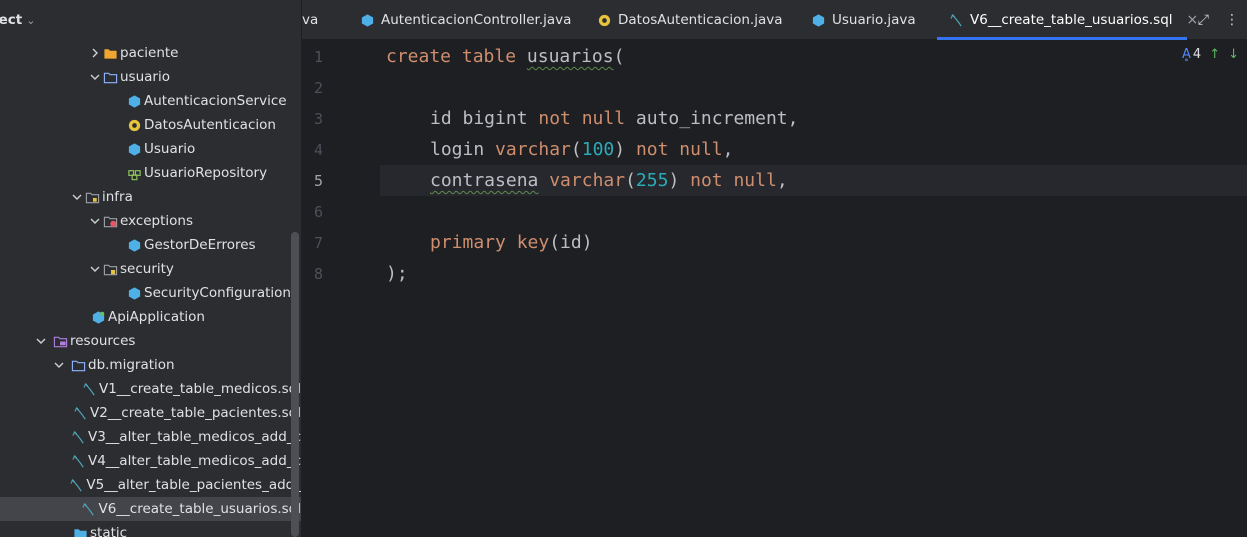 The image size is (1247, 537). I want to click on line-number: 8, so click(318, 274).